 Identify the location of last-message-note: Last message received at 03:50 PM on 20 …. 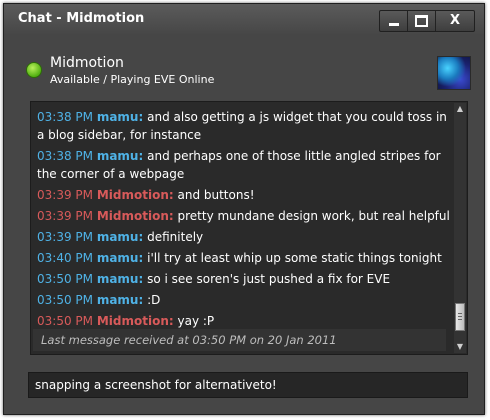
(239, 340).